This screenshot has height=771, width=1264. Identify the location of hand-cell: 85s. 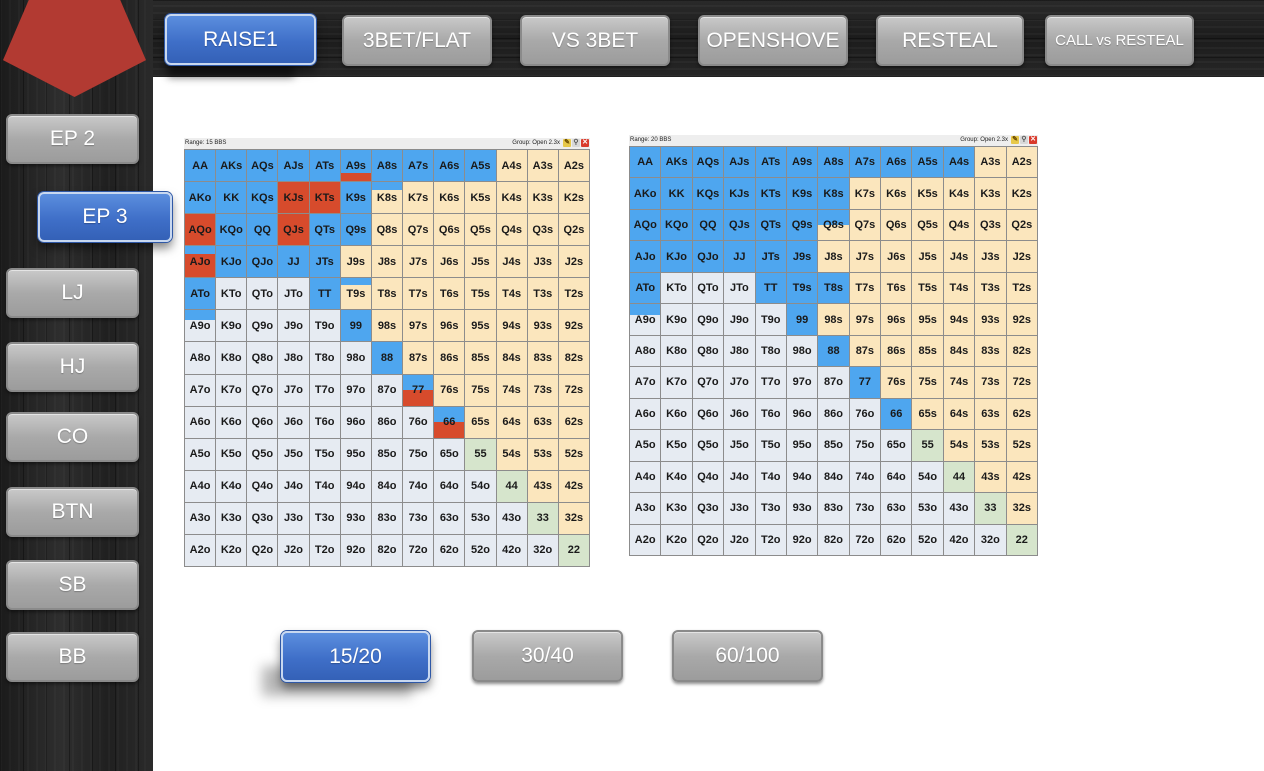
(927, 351).